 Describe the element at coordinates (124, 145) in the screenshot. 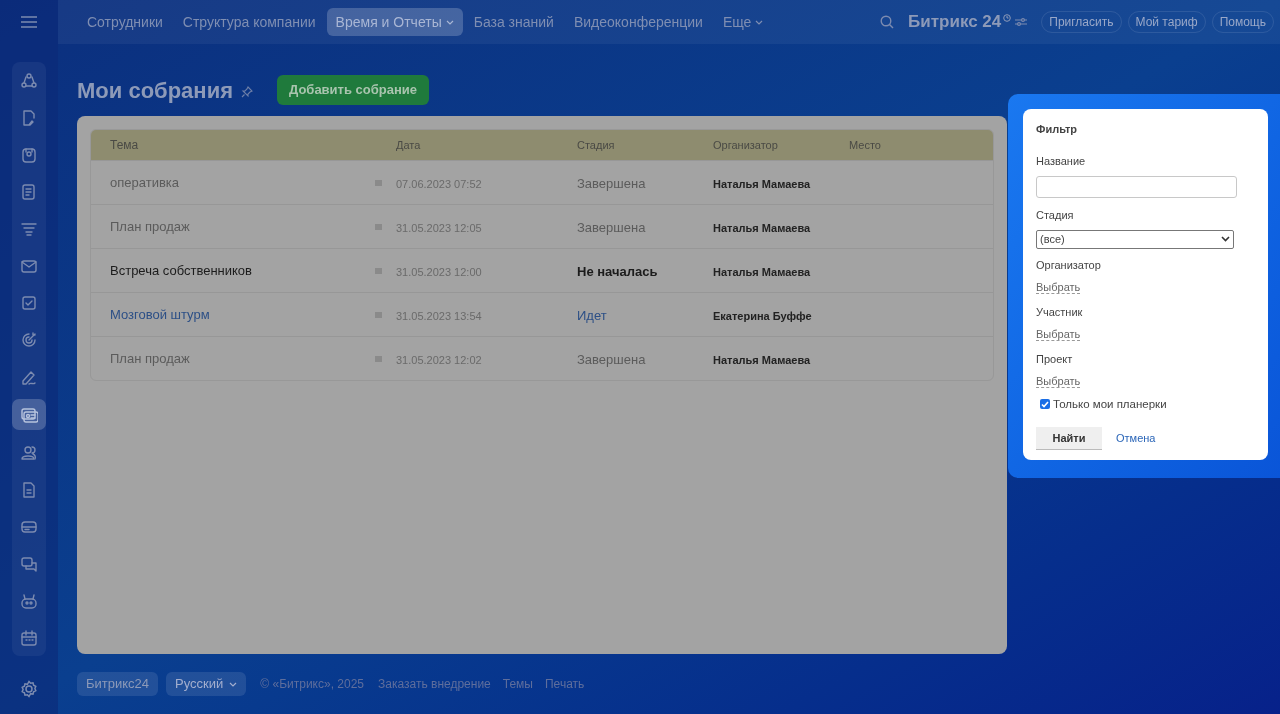

I see `column-header: Тема` at that location.